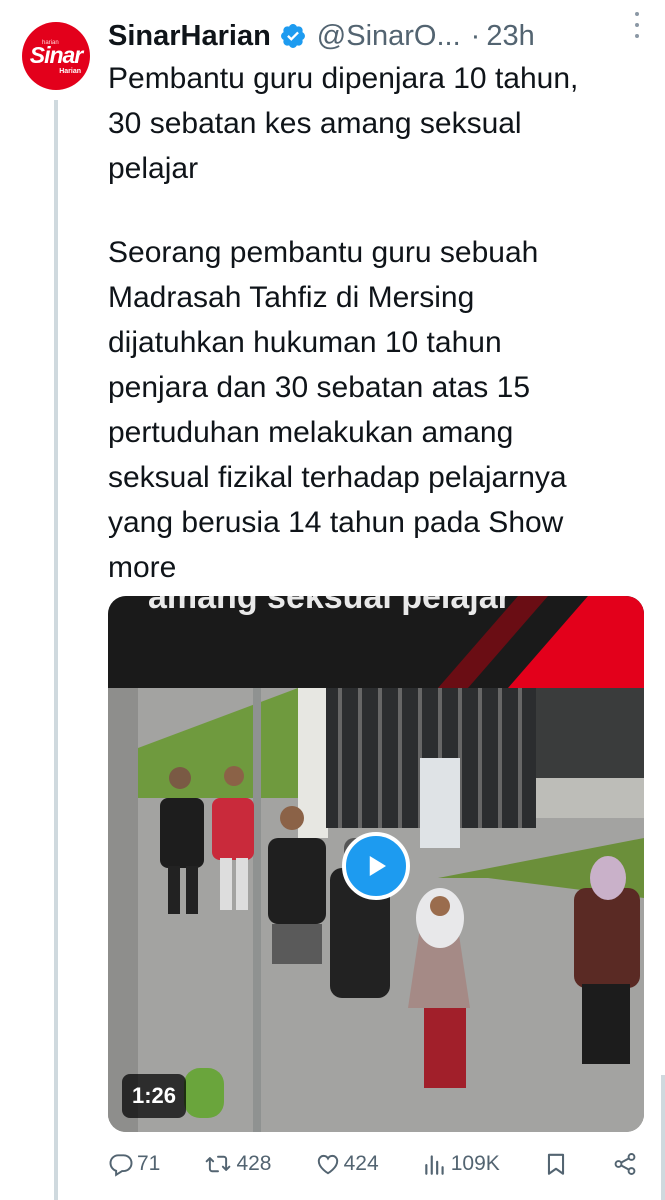  I want to click on timestamp: 23h, so click(510, 36).